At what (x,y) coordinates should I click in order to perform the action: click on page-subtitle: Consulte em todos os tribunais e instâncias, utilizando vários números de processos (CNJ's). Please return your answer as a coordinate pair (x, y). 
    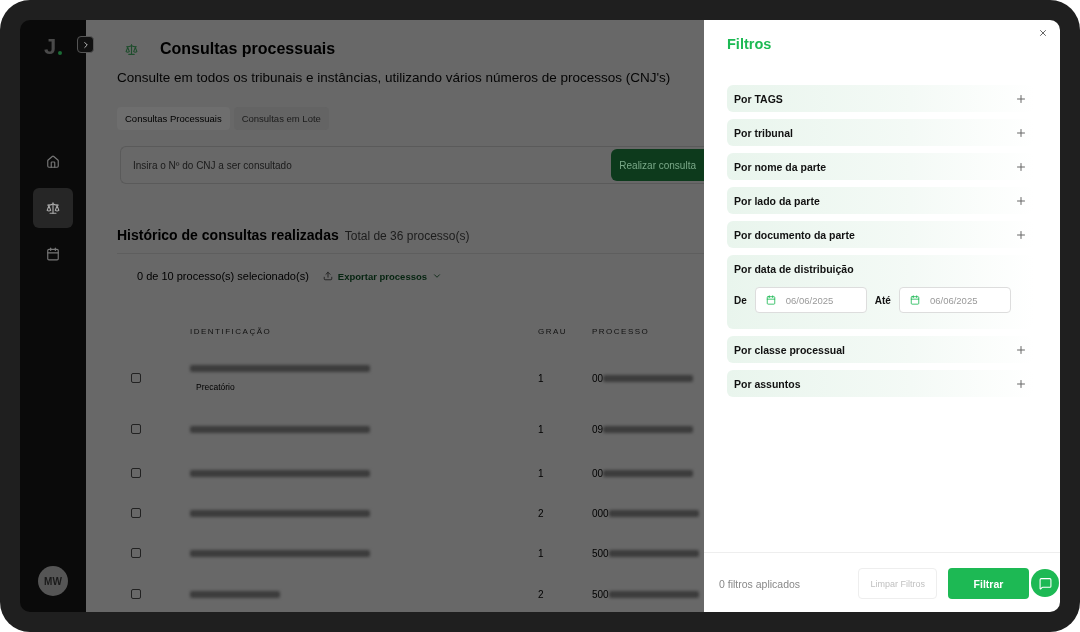
    Looking at the image, I should click on (394, 77).